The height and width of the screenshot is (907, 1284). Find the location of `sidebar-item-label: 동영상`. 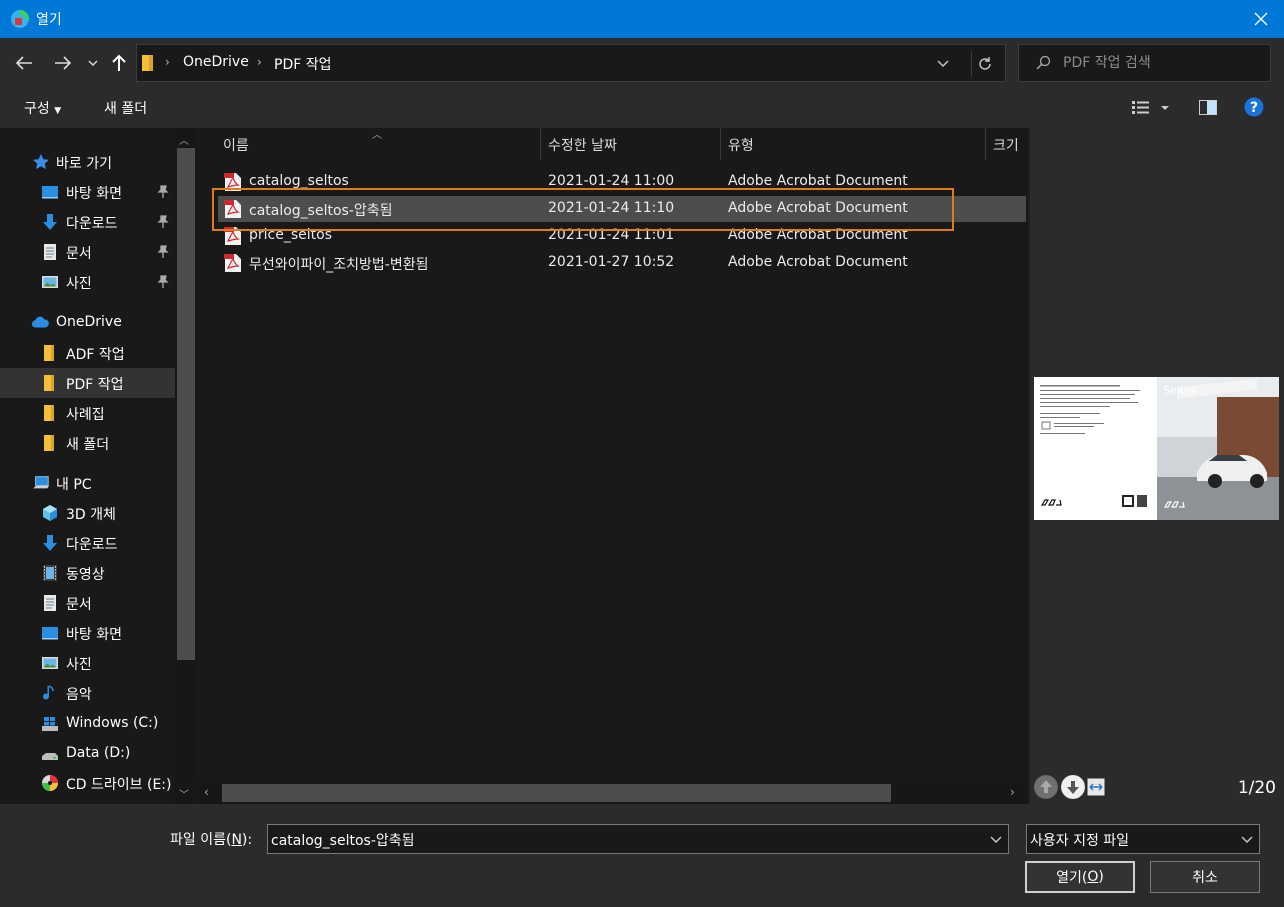

sidebar-item-label: 동영상 is located at coordinates (85, 575).